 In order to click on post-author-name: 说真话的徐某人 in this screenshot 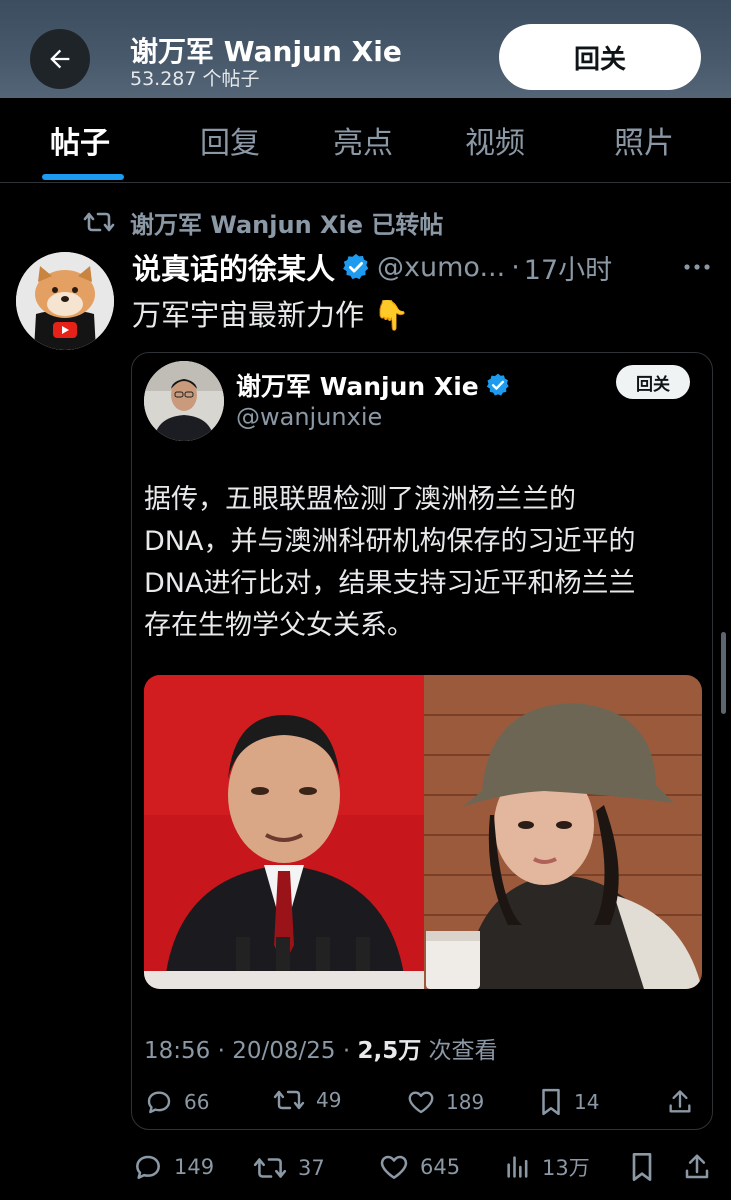, I will do `click(233, 267)`.